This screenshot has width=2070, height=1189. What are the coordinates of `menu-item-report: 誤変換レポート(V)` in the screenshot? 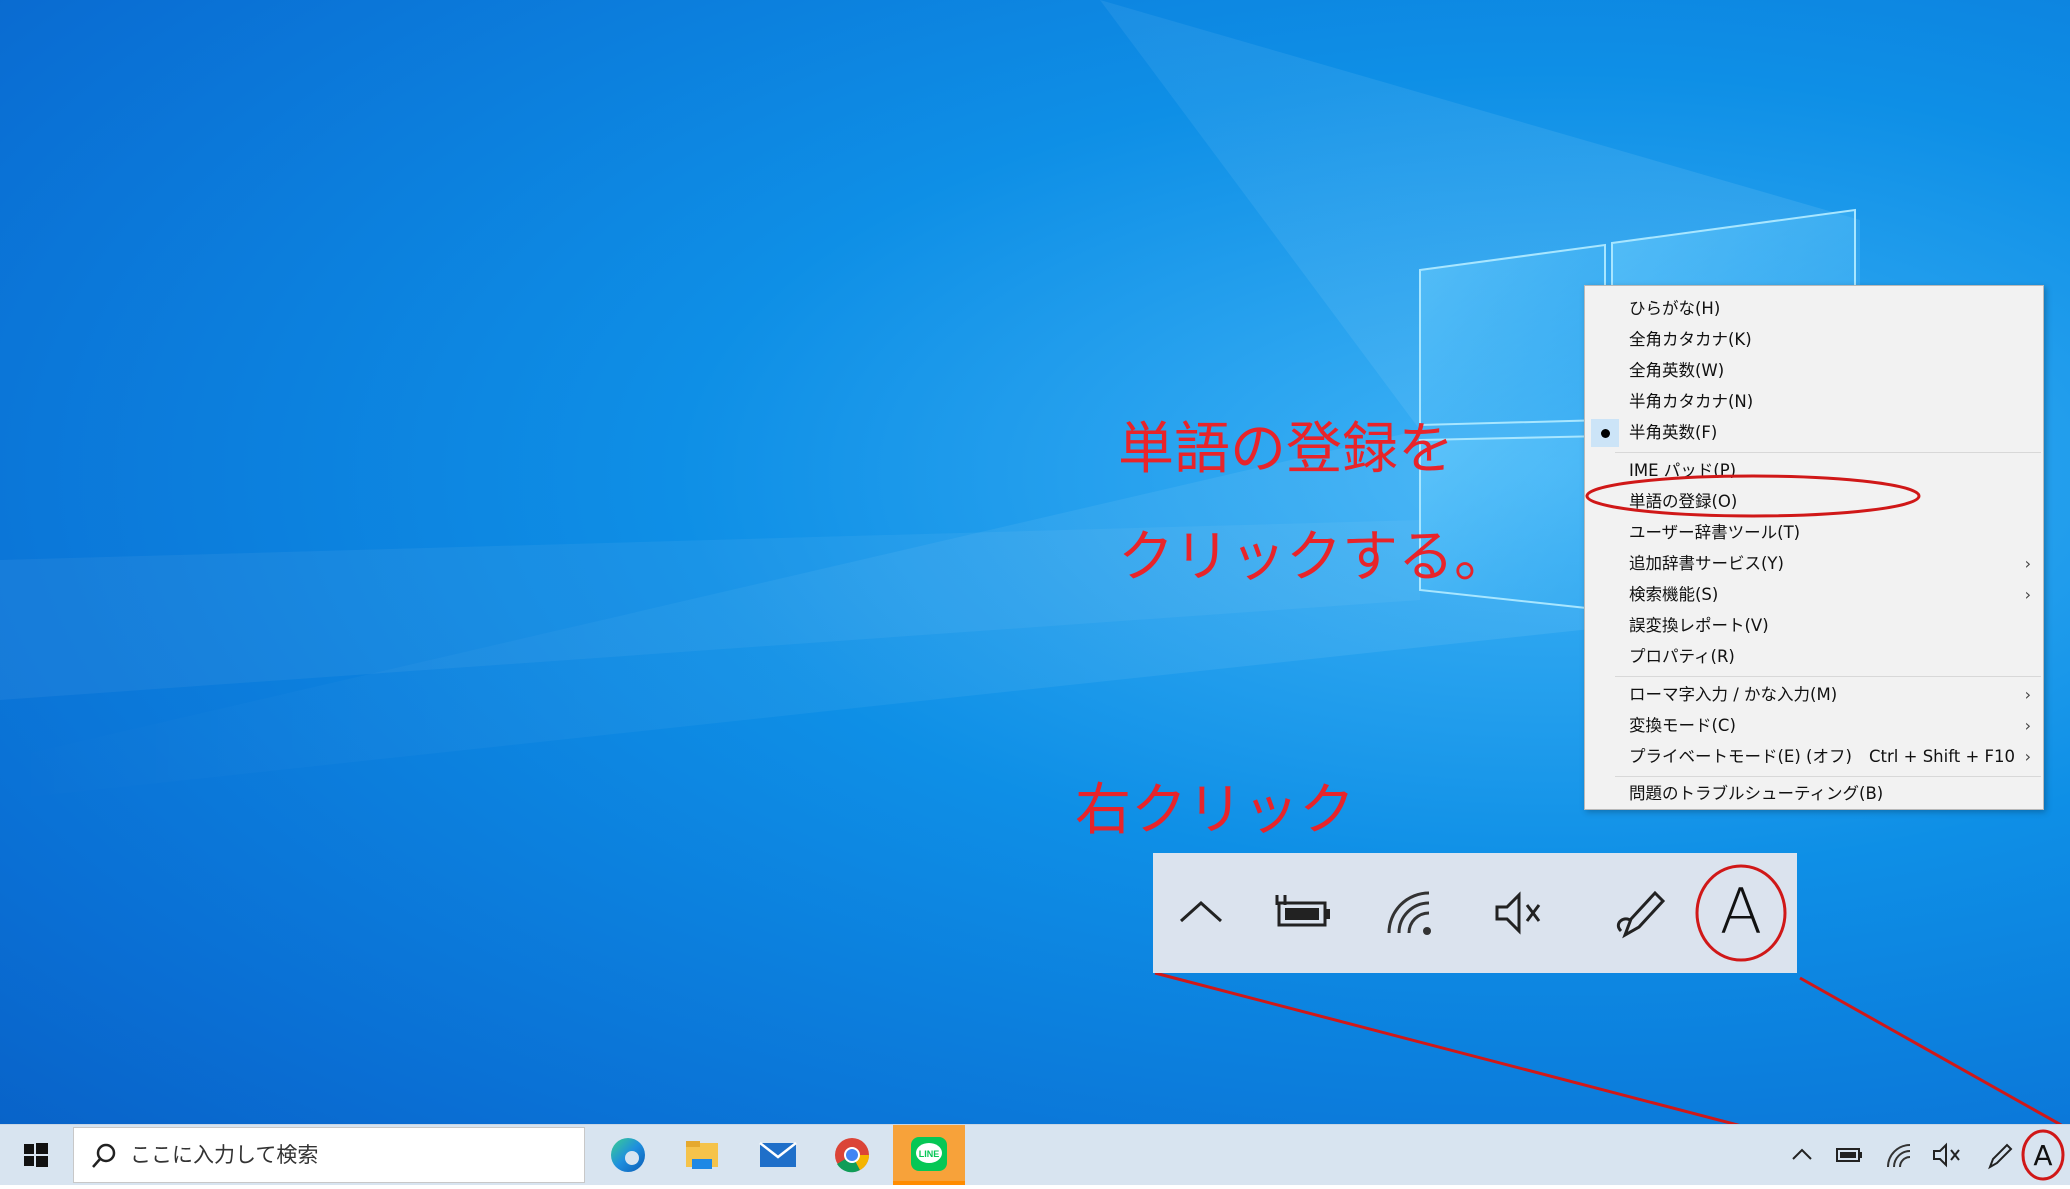 It's located at (1814, 626).